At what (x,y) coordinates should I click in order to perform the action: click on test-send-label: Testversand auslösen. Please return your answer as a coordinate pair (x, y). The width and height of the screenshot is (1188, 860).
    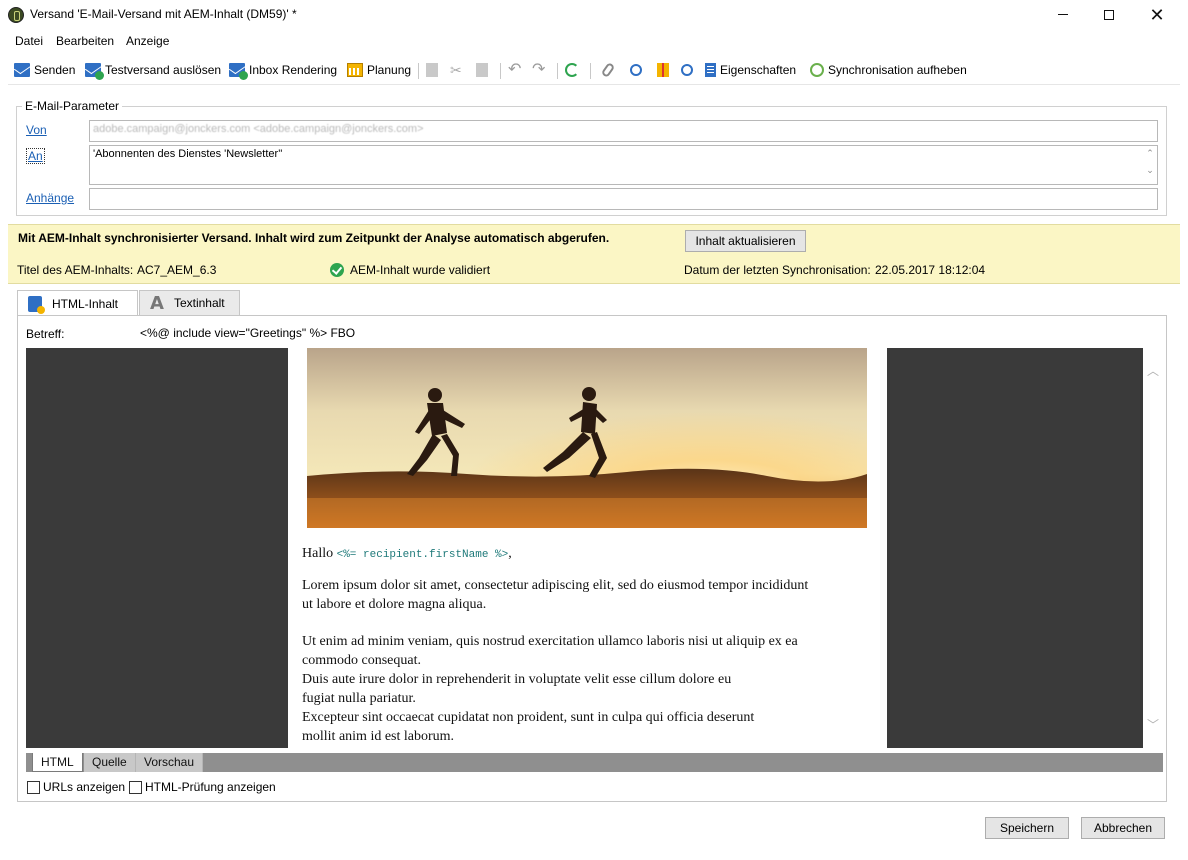
    Looking at the image, I should click on (163, 70).